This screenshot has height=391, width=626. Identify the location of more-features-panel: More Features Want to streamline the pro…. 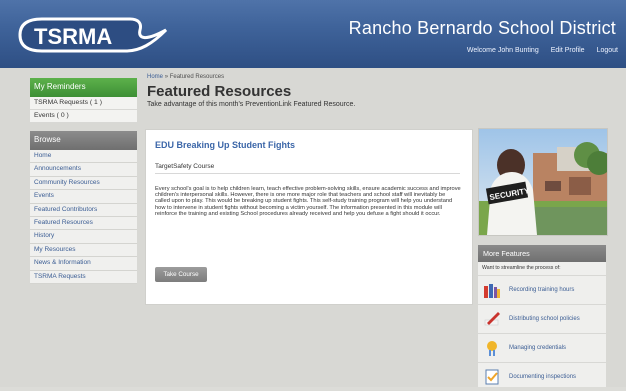
(542, 316).